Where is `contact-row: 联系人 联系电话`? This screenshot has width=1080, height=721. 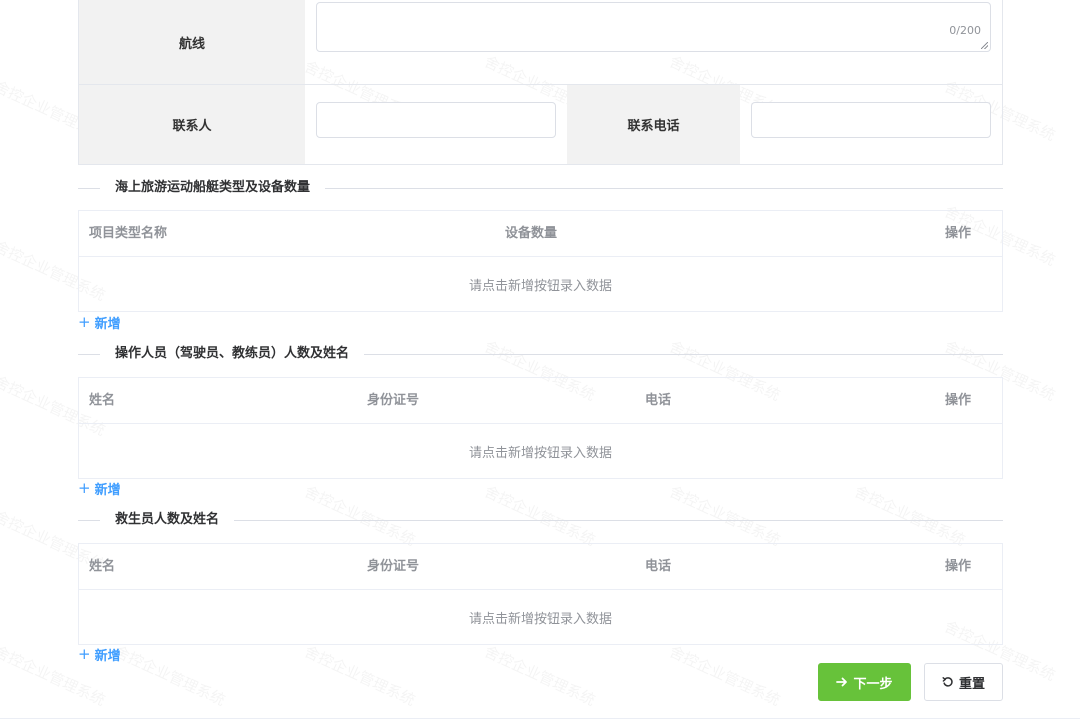
contact-row: 联系人 联系电话 is located at coordinates (540, 124).